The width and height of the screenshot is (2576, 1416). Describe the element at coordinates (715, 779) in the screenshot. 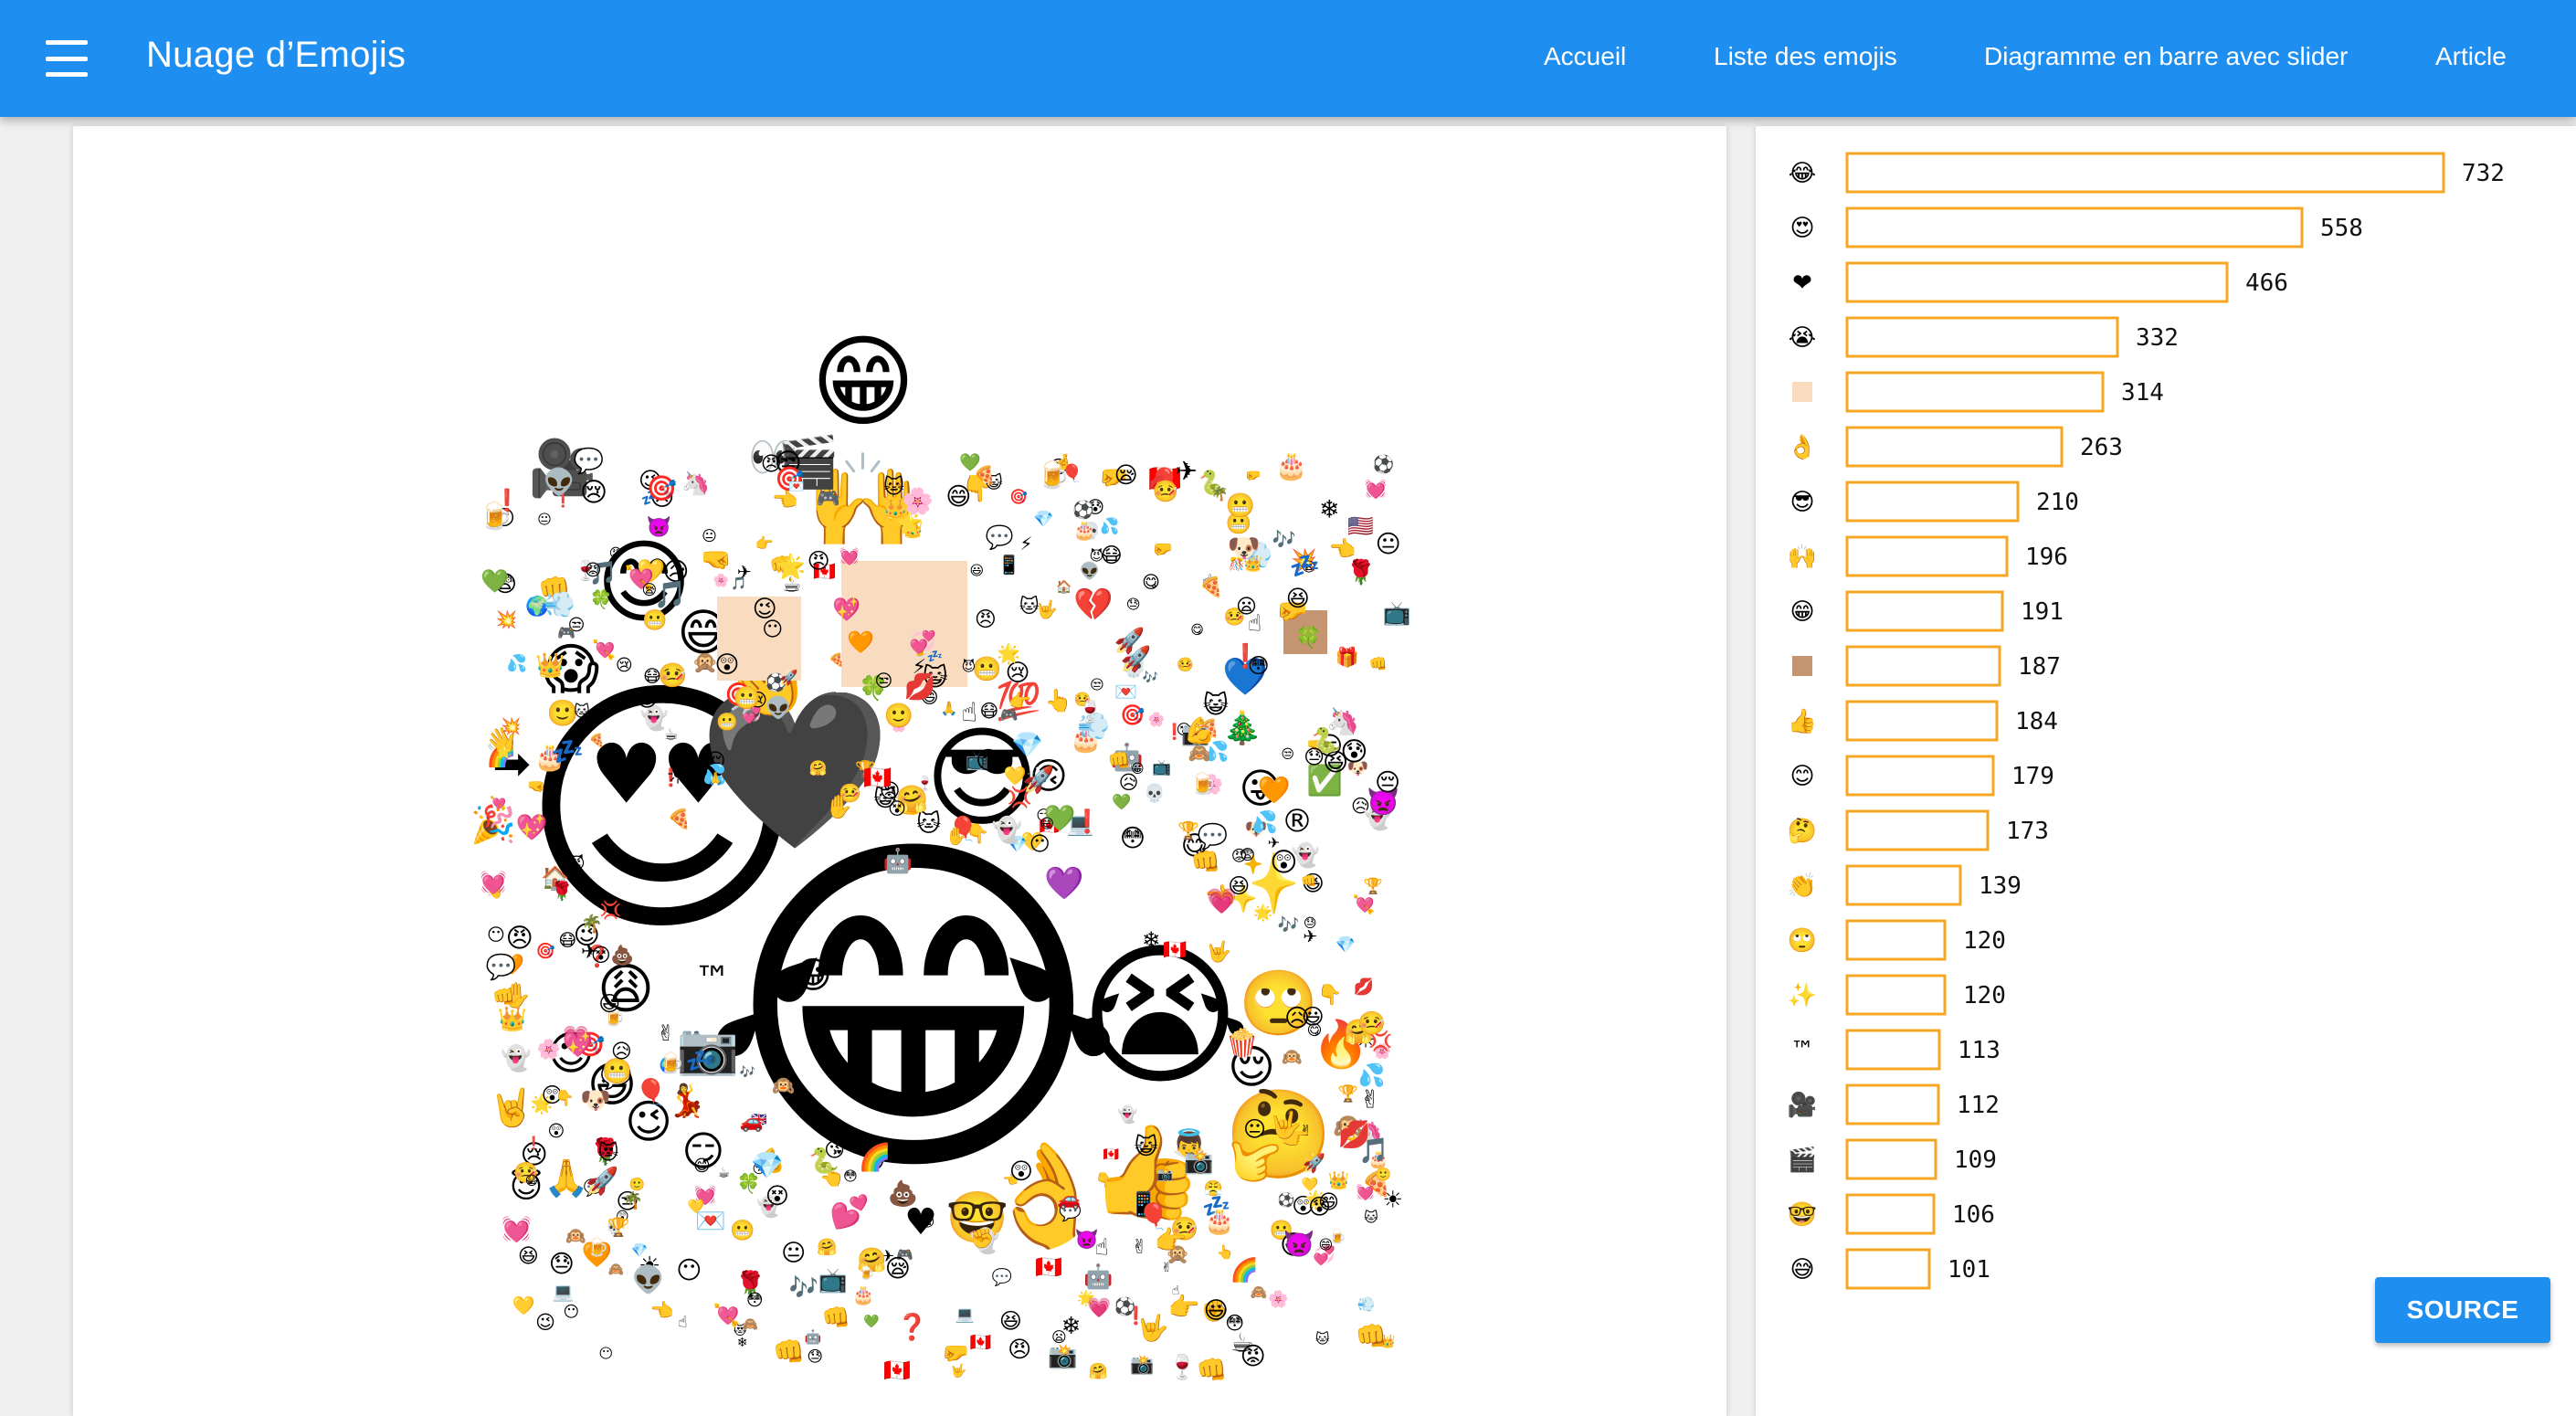

I see `cloud-emoji: 🙏` at that location.